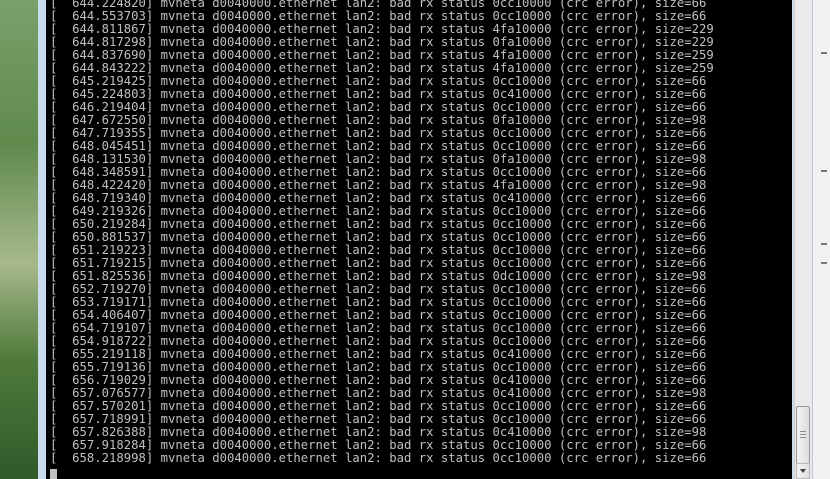  Describe the element at coordinates (803, 239) in the screenshot. I see `vertical-scrollbar` at that location.